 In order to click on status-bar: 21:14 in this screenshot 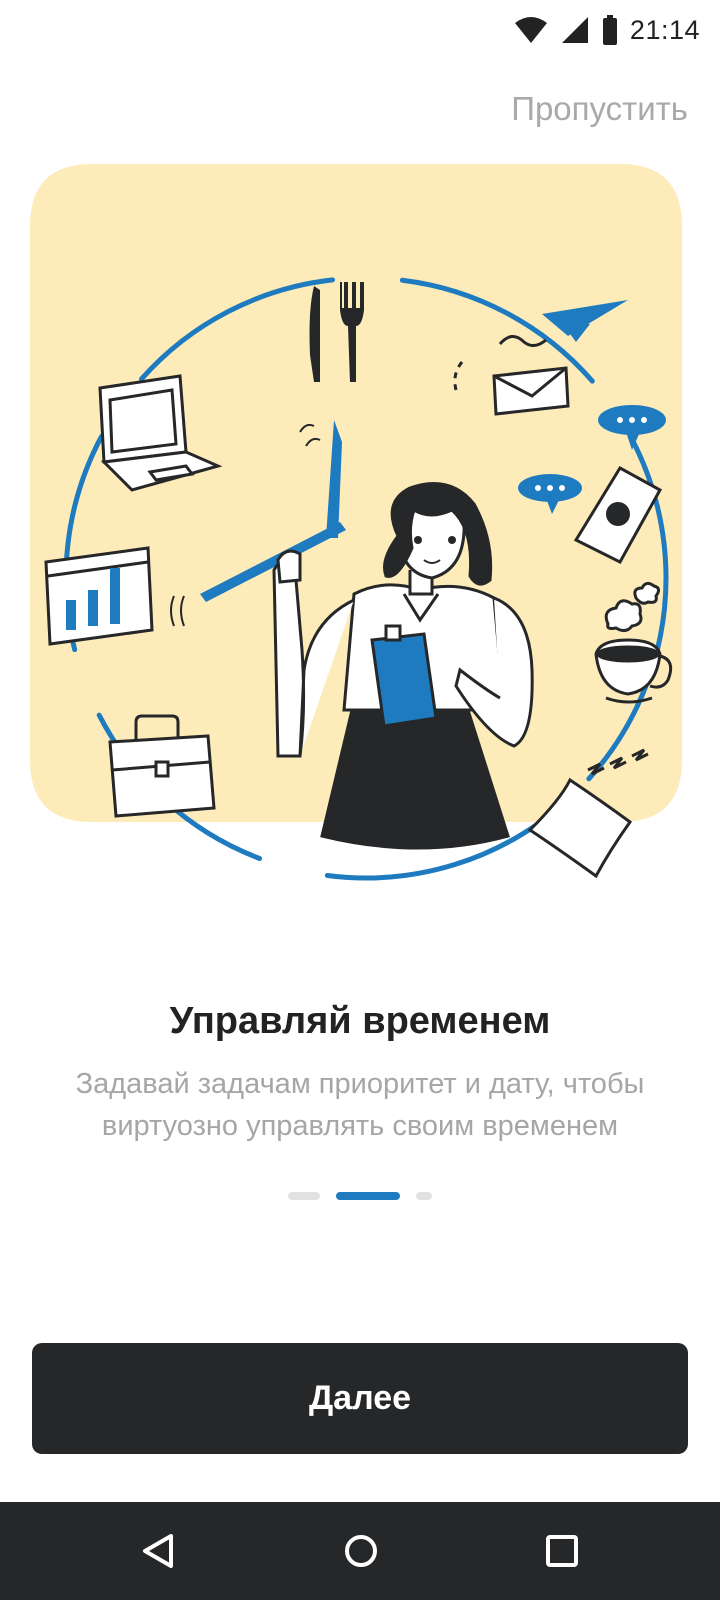, I will do `click(360, 30)`.